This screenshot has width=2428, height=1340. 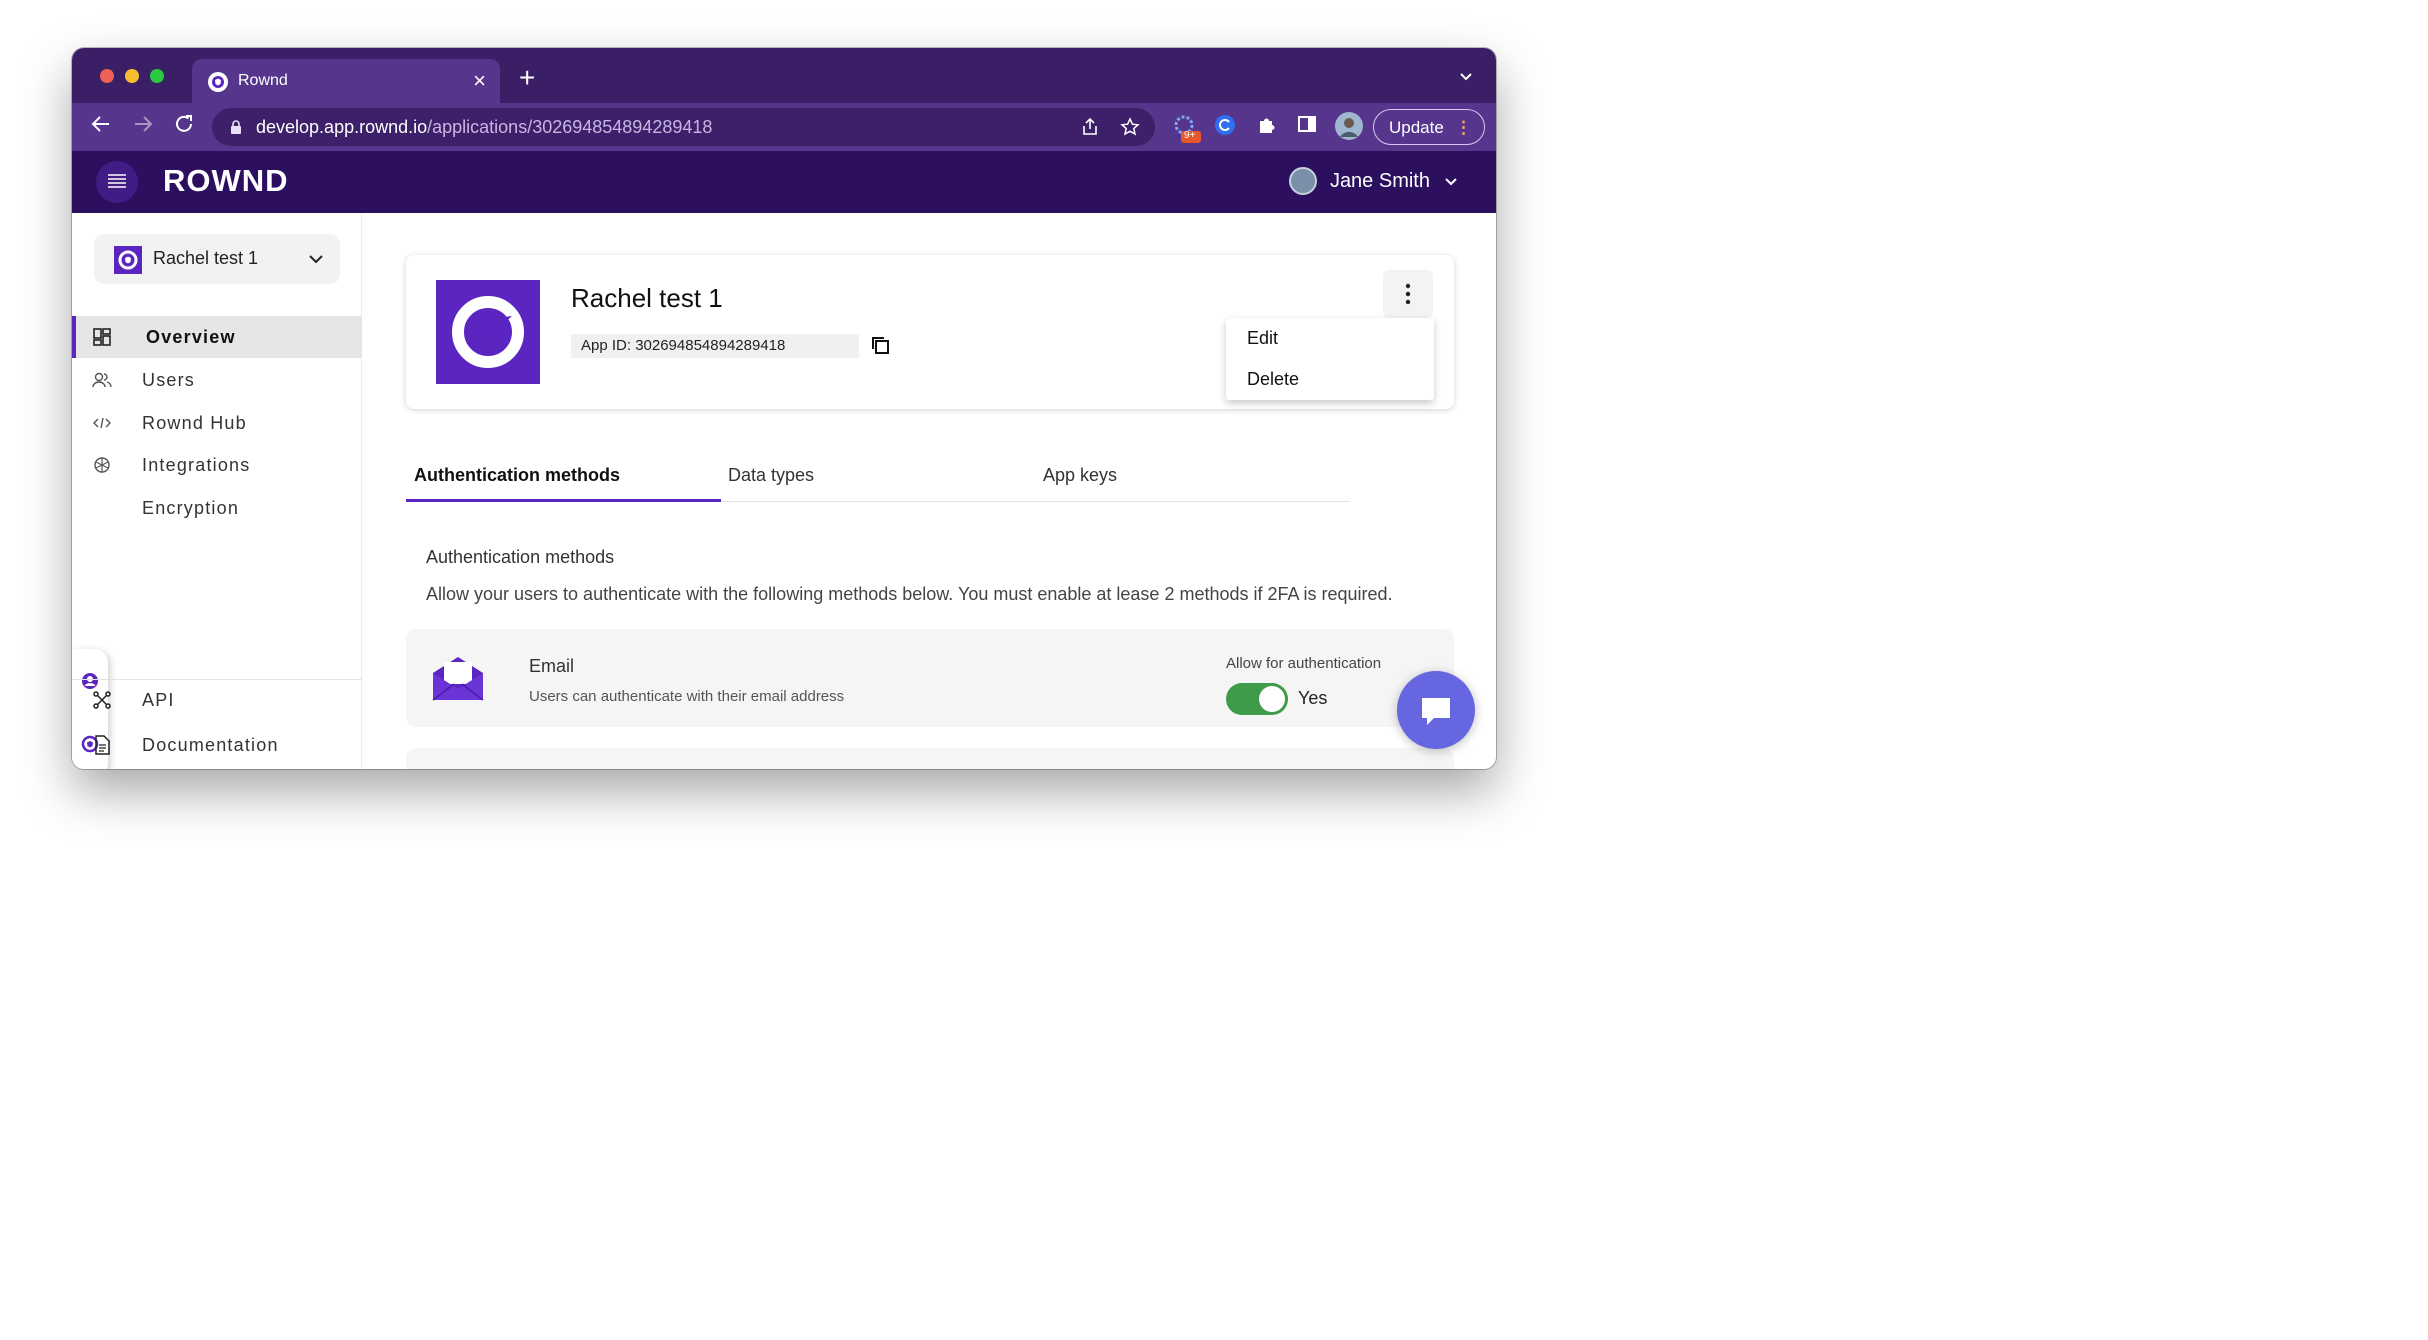 I want to click on email-envelope-icon, so click(x=458, y=679).